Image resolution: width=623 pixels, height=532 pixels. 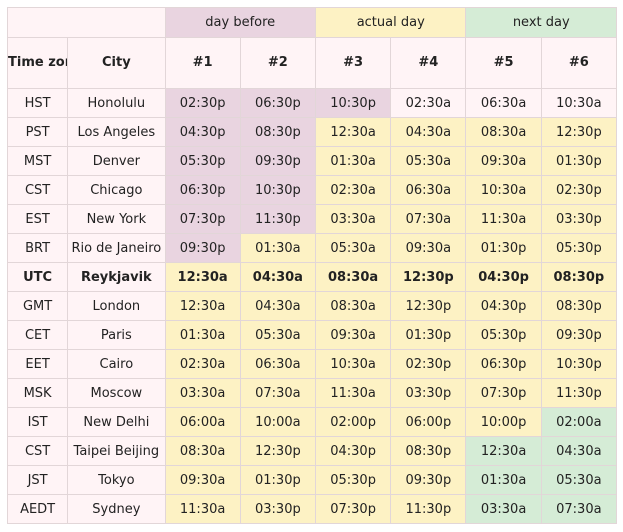 What do you see at coordinates (116, 219) in the screenshot?
I see `city-cell: New York` at bounding box center [116, 219].